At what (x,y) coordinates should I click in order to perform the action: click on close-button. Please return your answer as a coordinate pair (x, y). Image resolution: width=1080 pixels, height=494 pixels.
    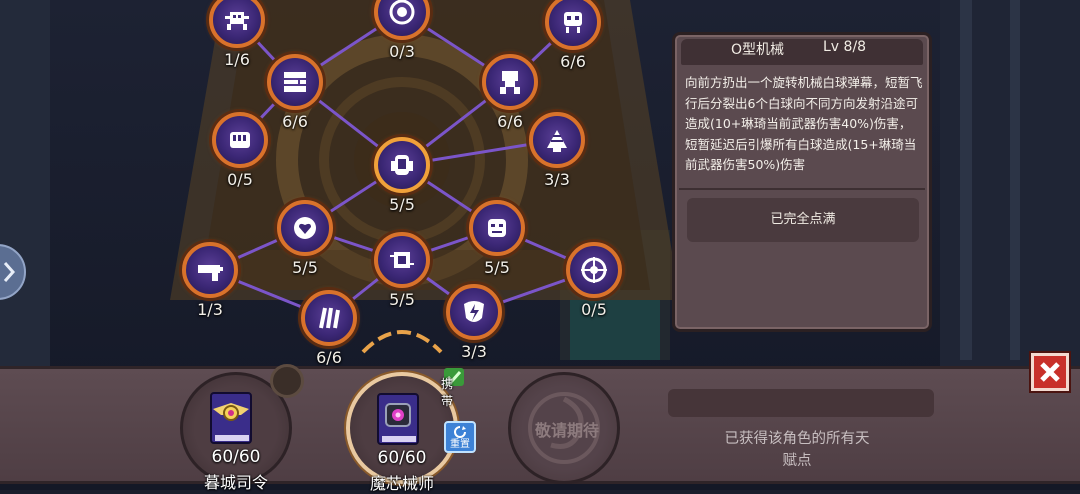
    Looking at the image, I should click on (1050, 372).